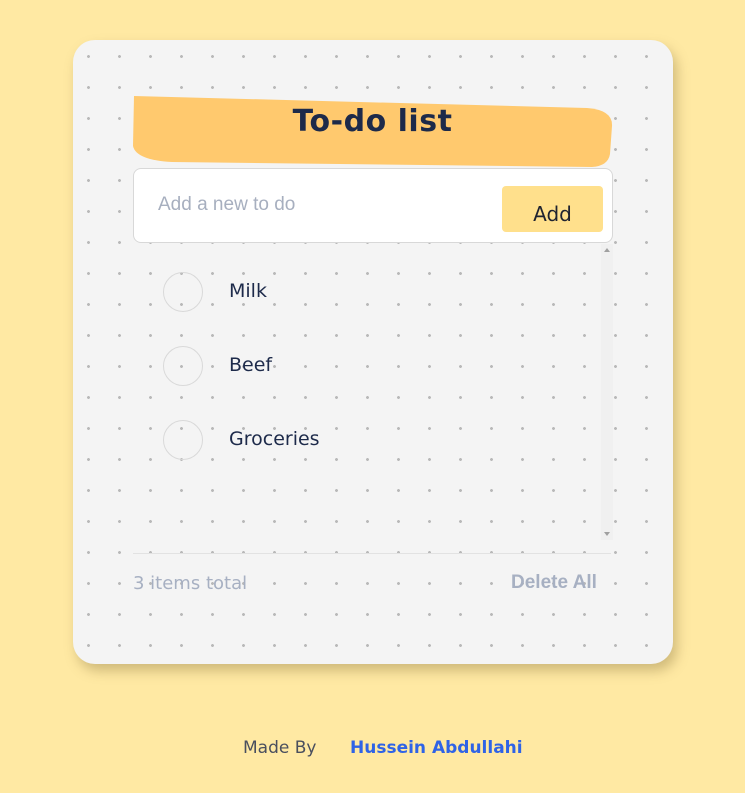  Describe the element at coordinates (607, 534) in the screenshot. I see `scroll-down-arrow-icon` at that location.